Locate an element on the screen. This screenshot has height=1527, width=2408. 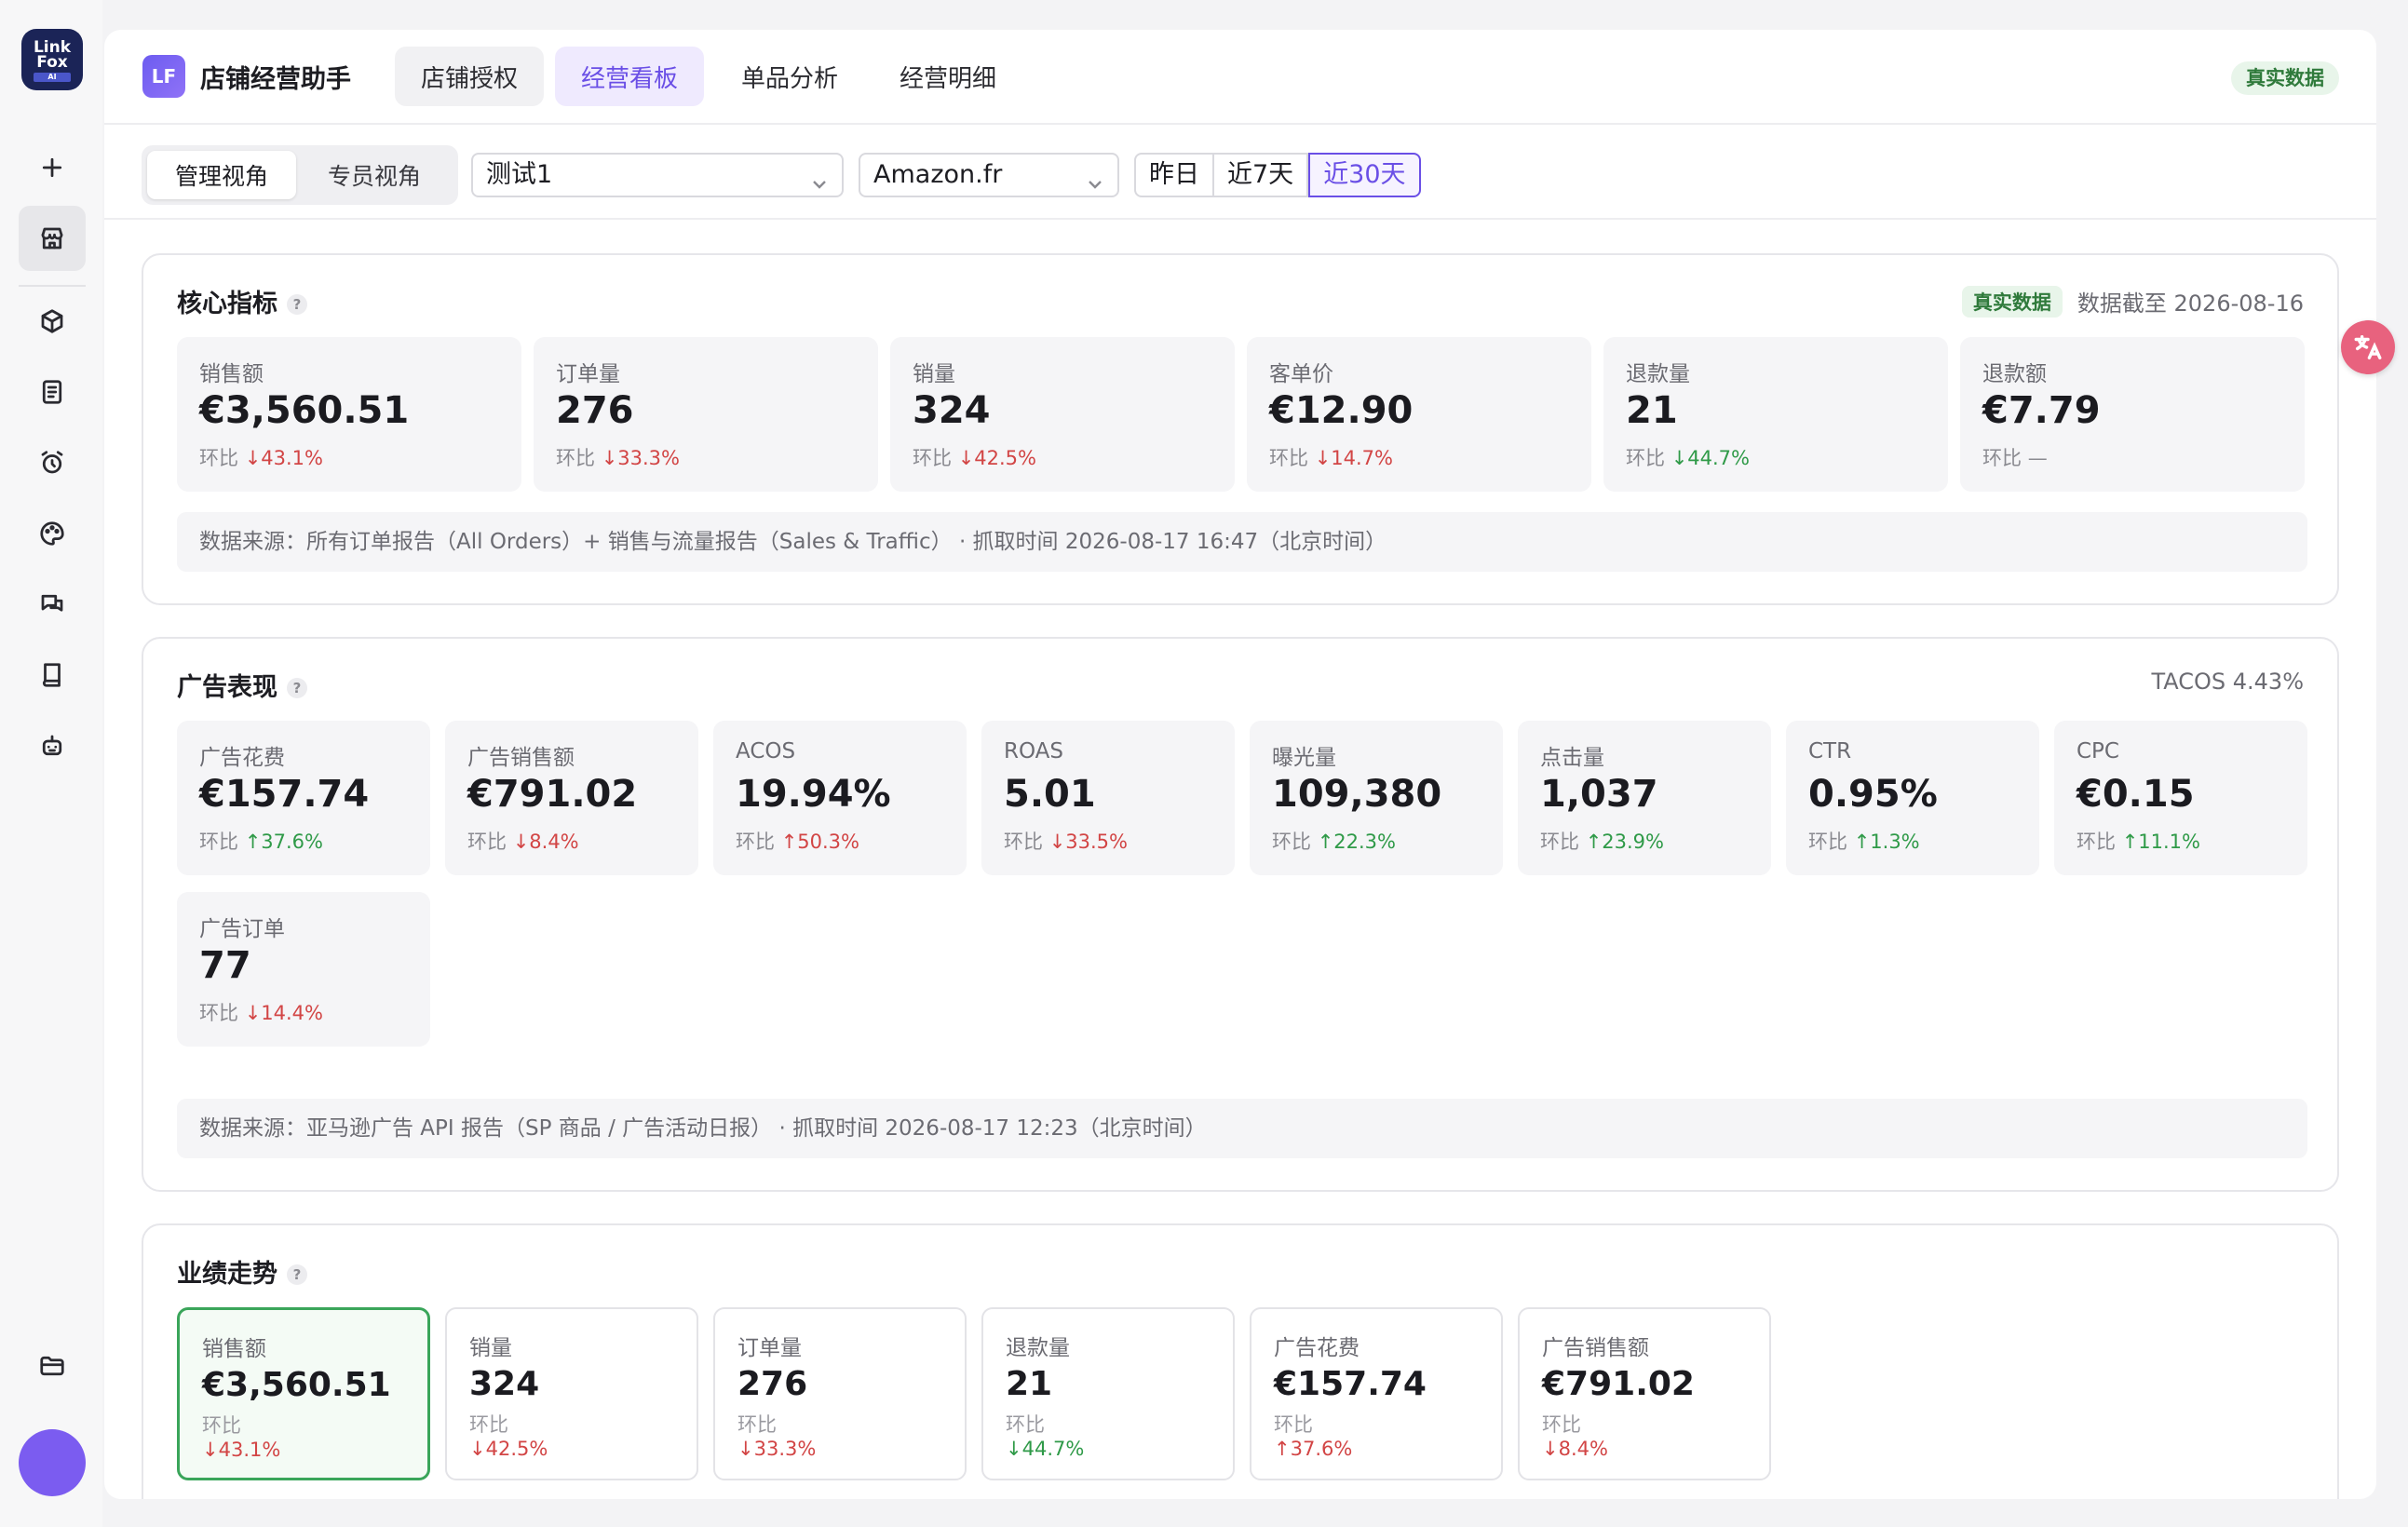
store-select: 测试1 is located at coordinates (657, 175).